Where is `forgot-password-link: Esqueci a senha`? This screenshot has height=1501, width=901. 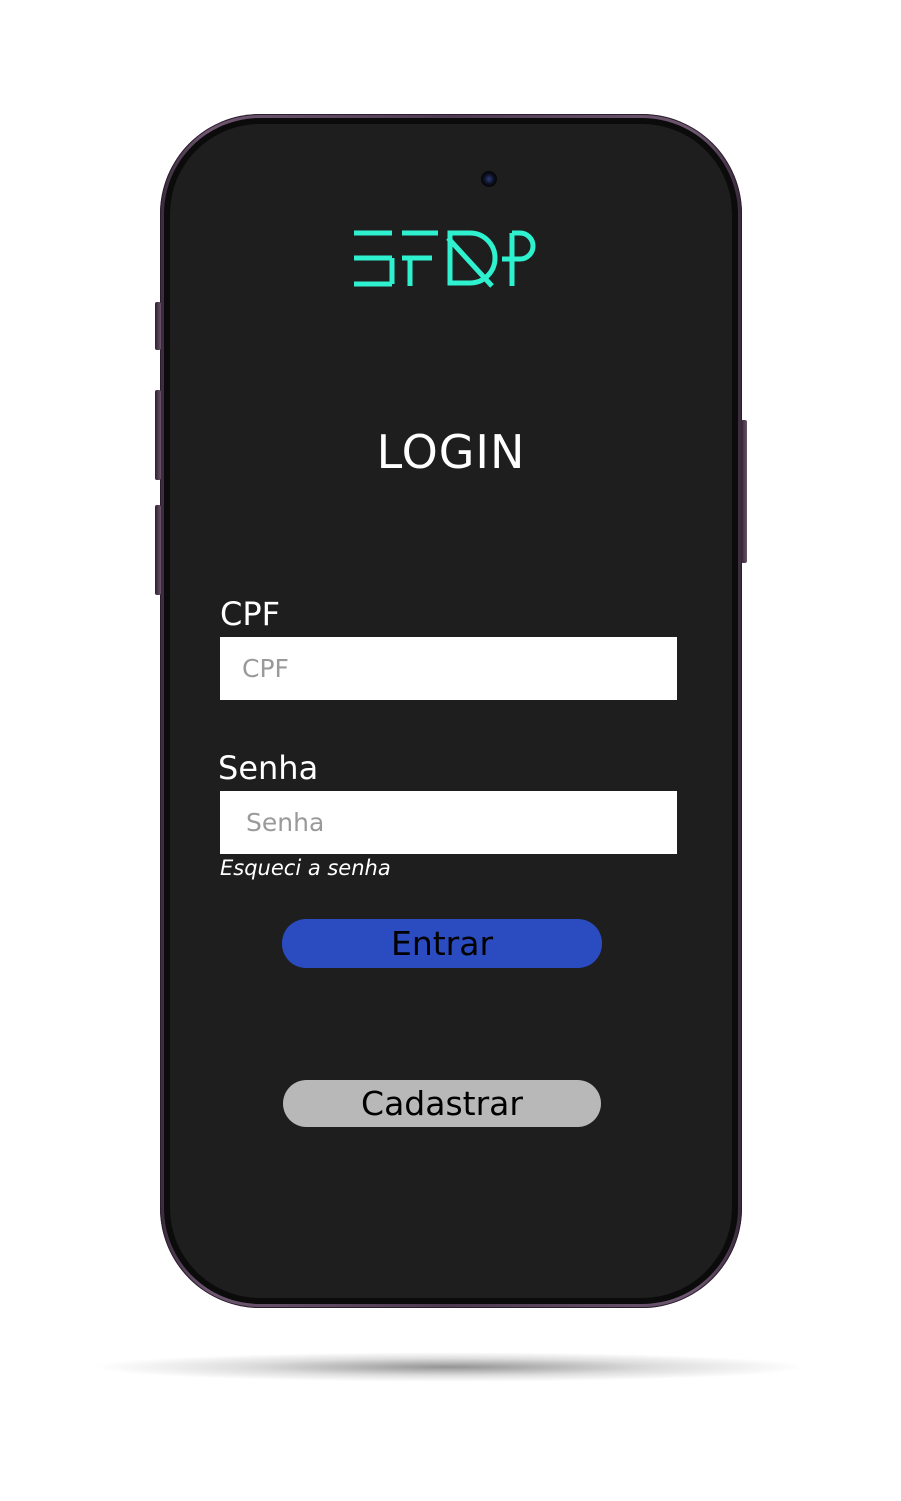
forgot-password-link: Esqueci a senha is located at coordinates (305, 868).